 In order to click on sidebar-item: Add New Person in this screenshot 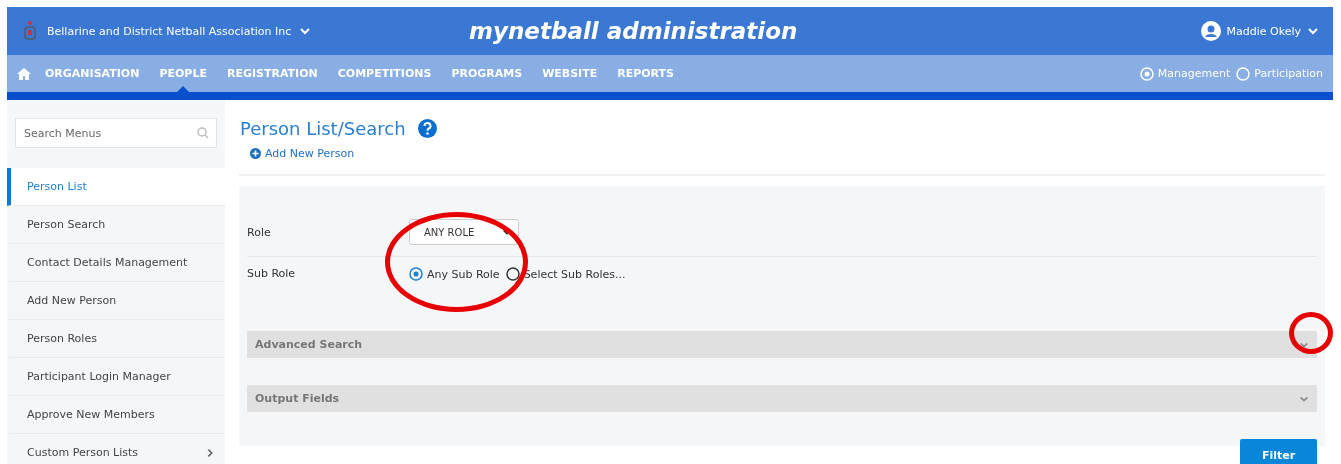, I will do `click(116, 301)`.